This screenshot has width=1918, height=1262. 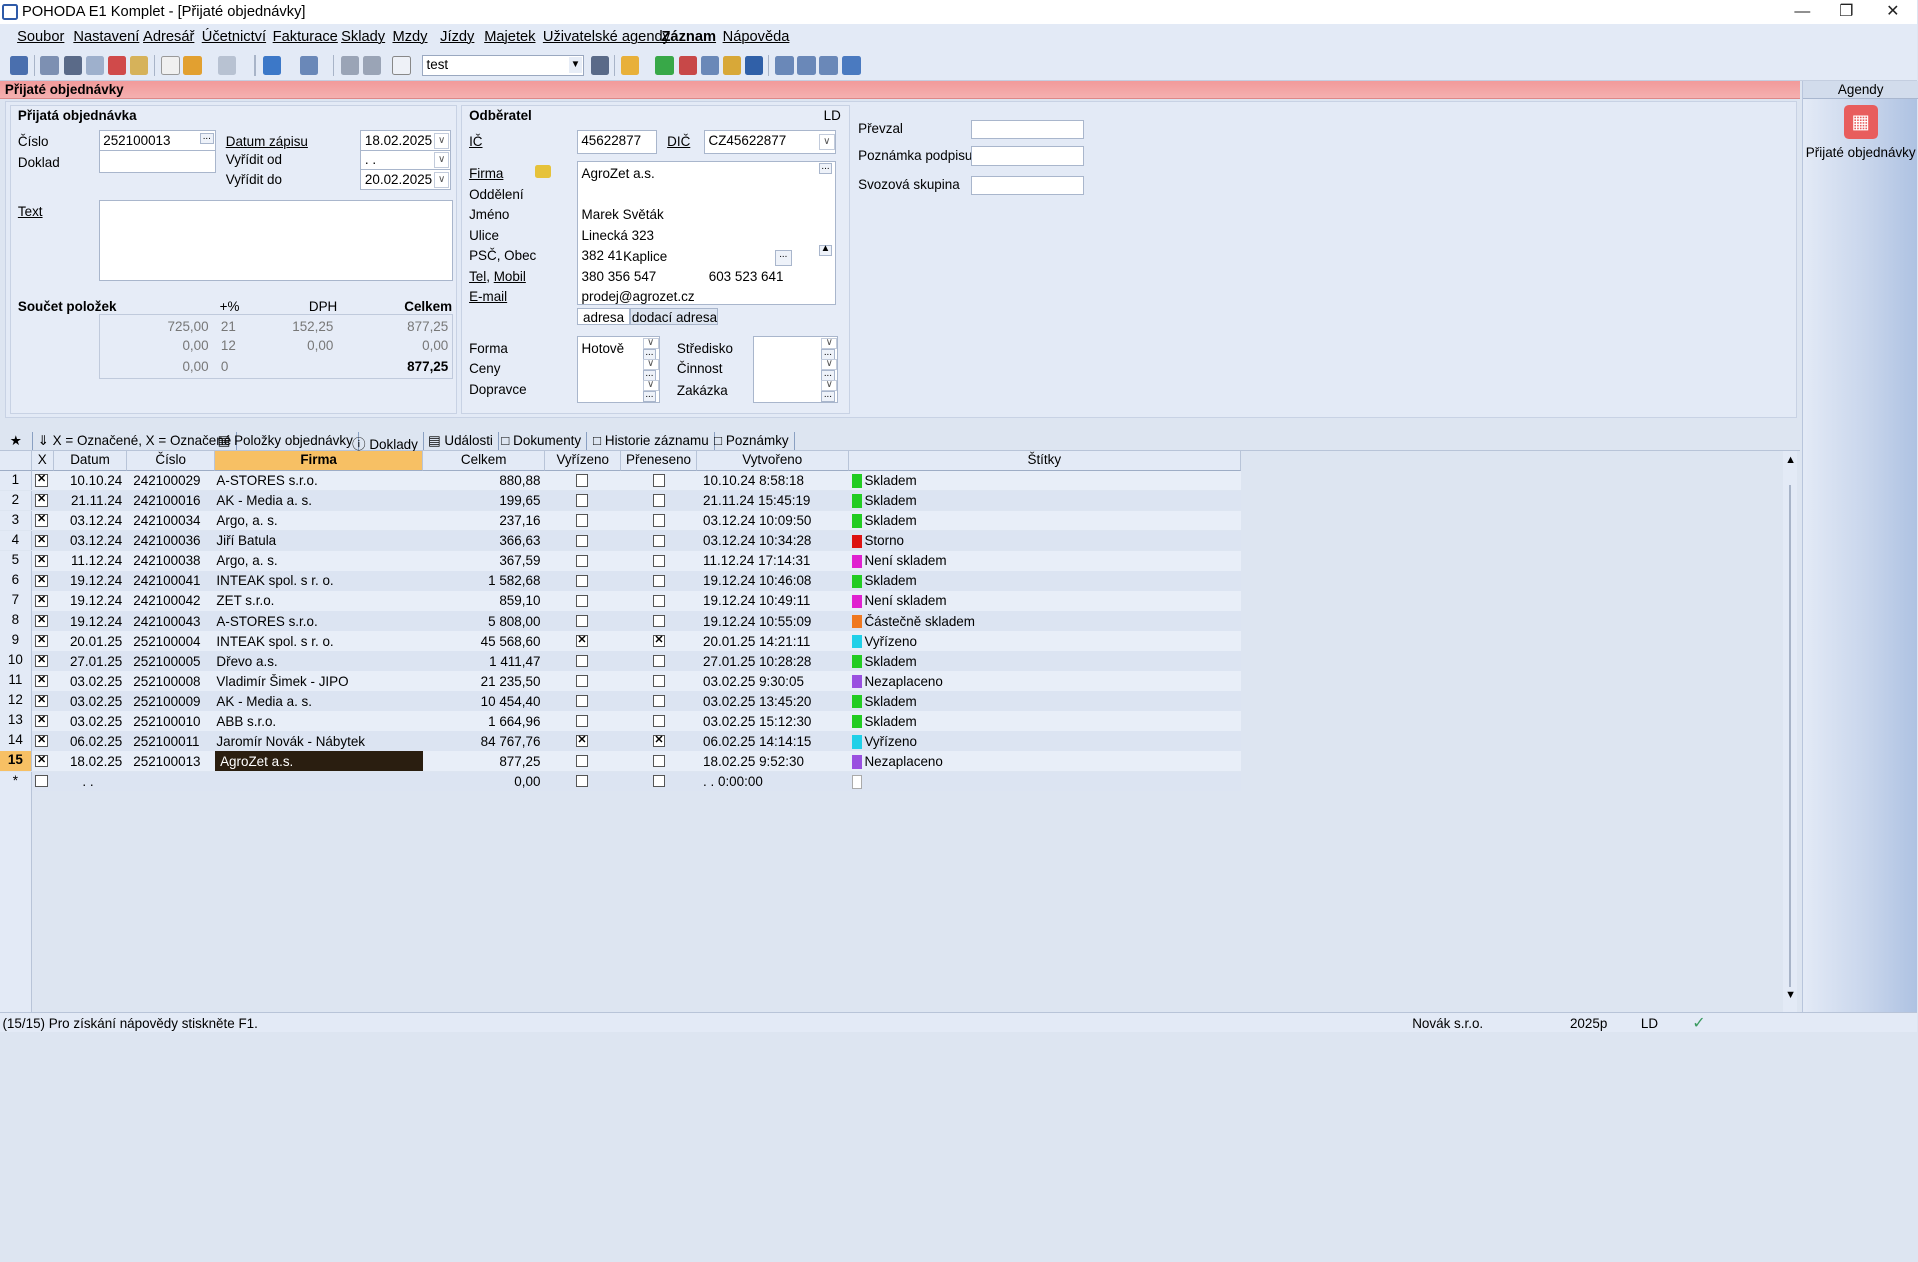 I want to click on tab-poznamky: □ Poznámky, so click(x=752, y=440).